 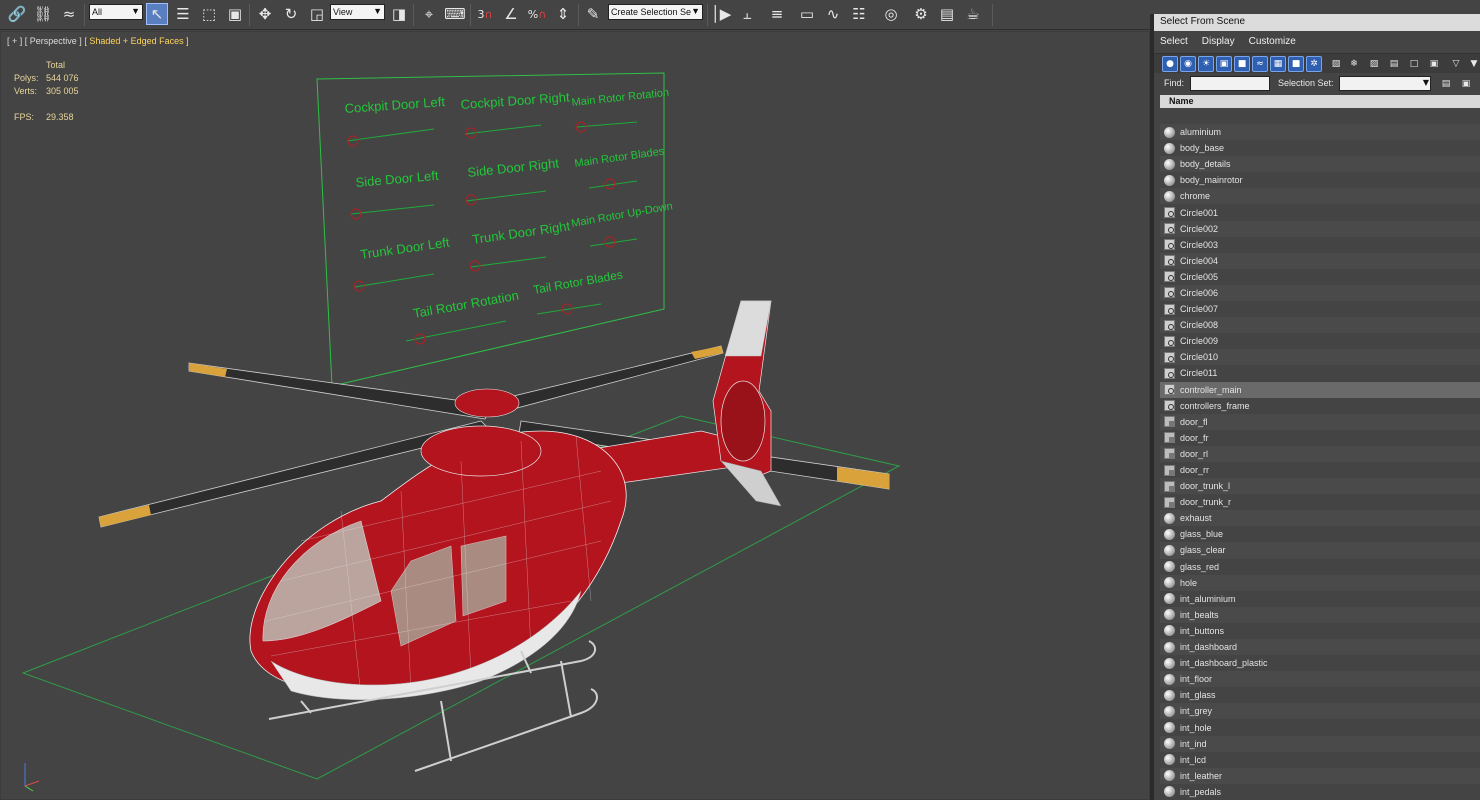 What do you see at coordinates (973, 14) in the screenshot?
I see `teapot-icon: ☕` at bounding box center [973, 14].